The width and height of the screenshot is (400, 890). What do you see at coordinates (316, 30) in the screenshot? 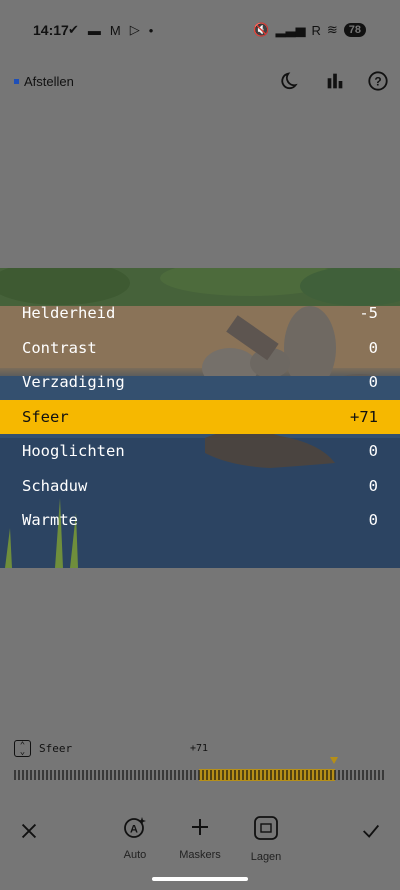
I see `signal-label: R` at bounding box center [316, 30].